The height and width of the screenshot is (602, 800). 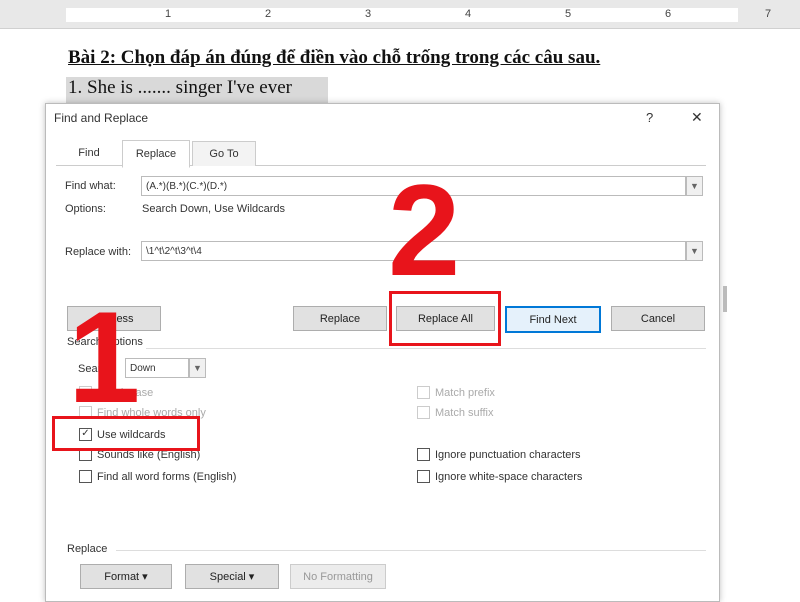 What do you see at coordinates (468, 14) in the screenshot?
I see `ruler-number: 4` at bounding box center [468, 14].